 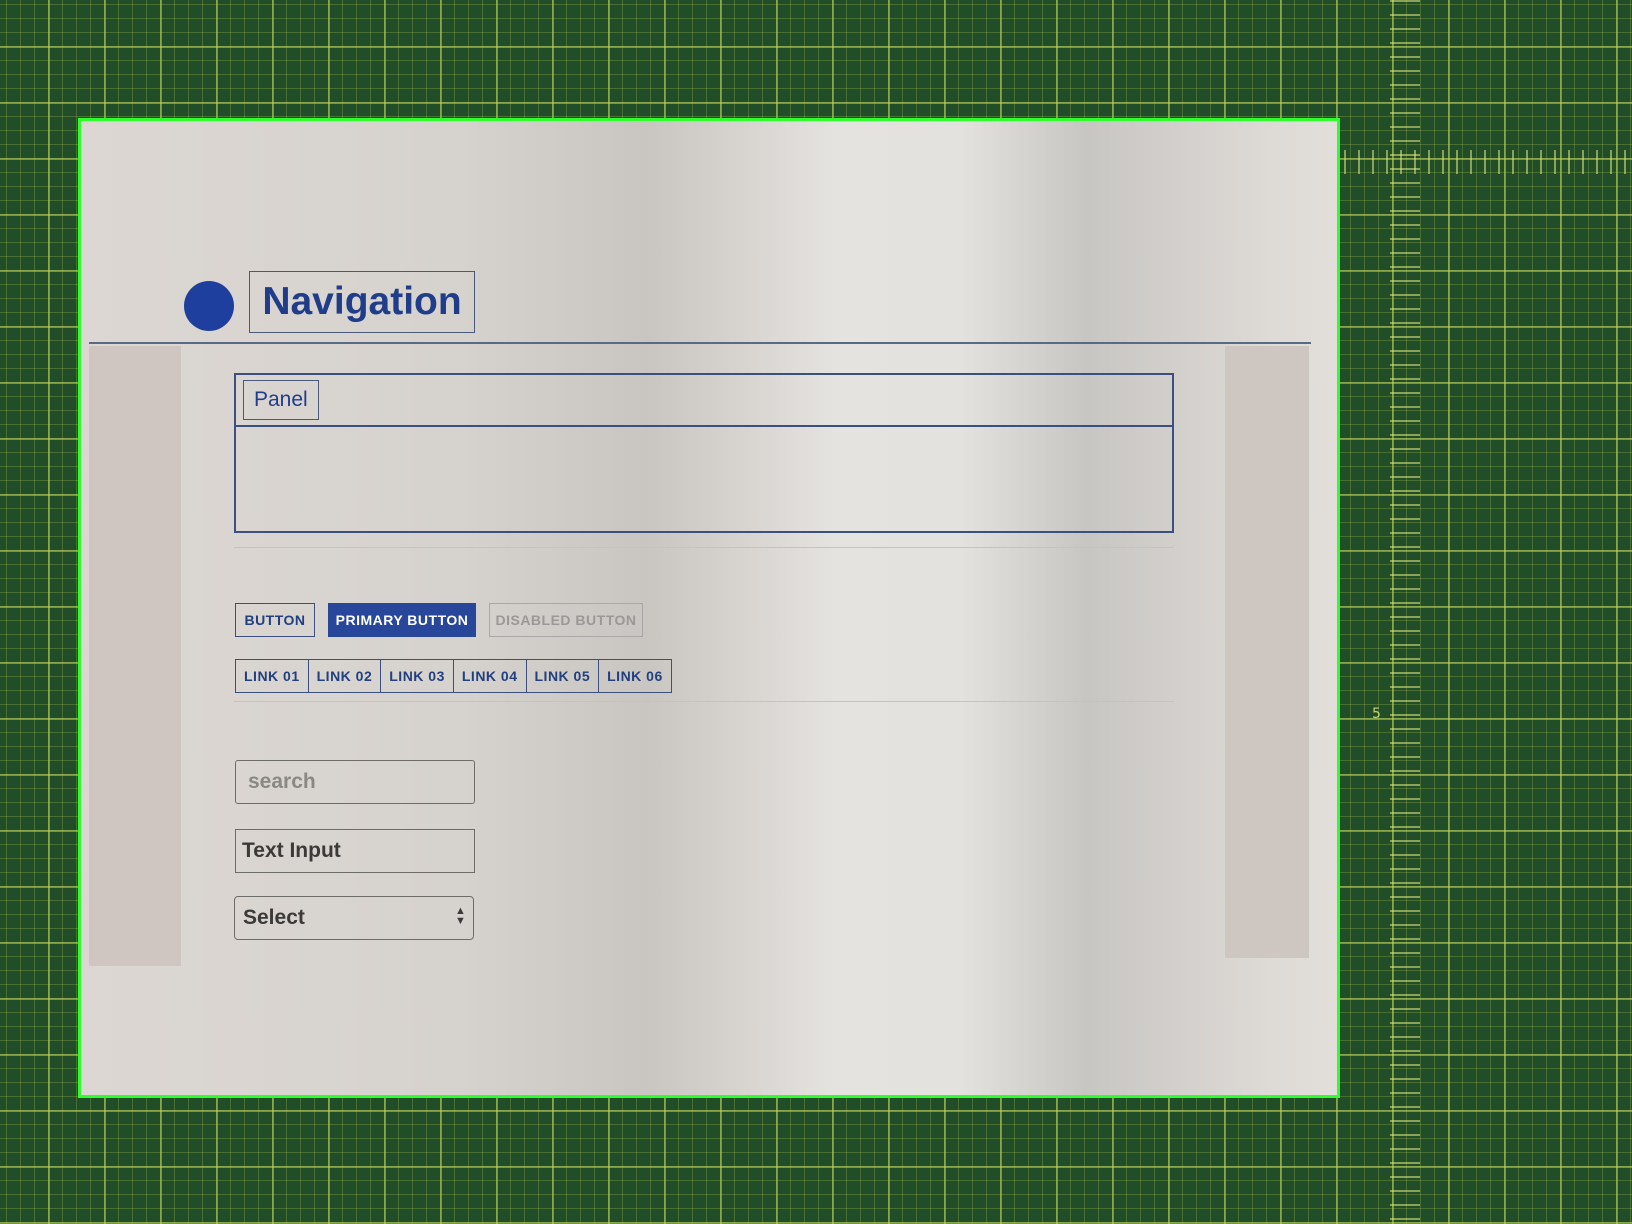 What do you see at coordinates (362, 302) in the screenshot?
I see `page-title: Navigation` at bounding box center [362, 302].